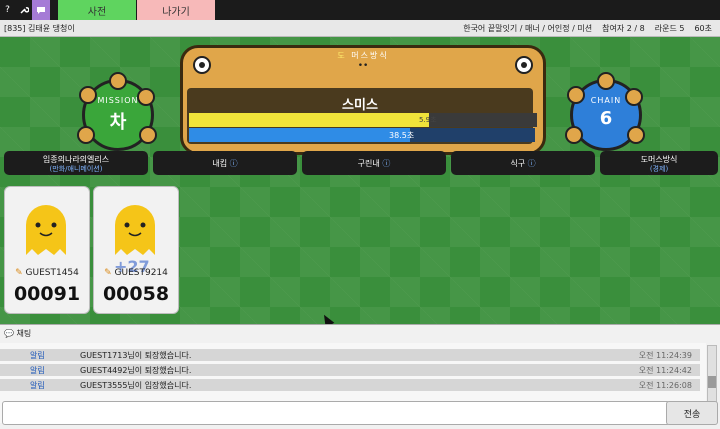  I want to click on dictionary-button: 사전, so click(97, 10).